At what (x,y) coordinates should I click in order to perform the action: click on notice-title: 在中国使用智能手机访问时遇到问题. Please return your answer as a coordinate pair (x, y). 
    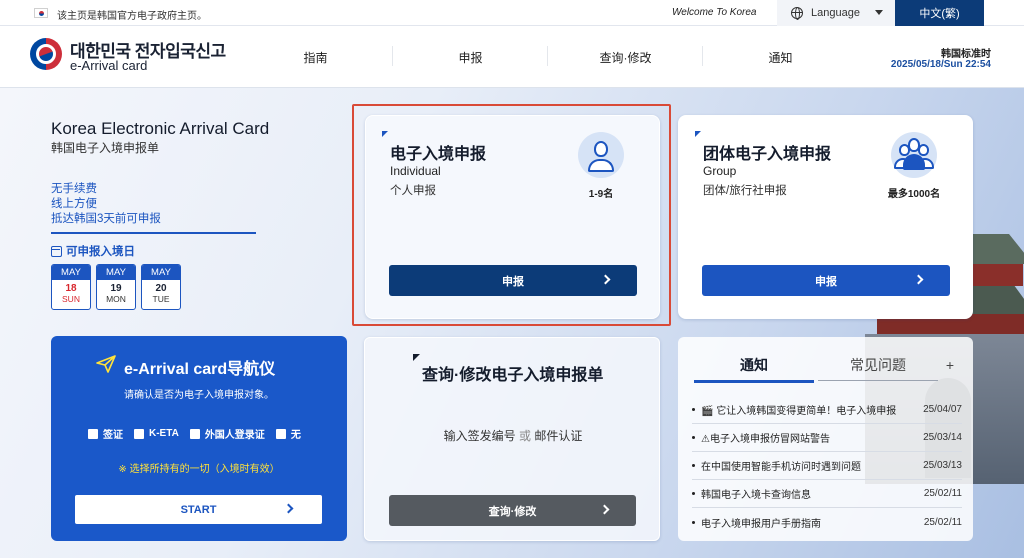
    Looking at the image, I should click on (781, 467).